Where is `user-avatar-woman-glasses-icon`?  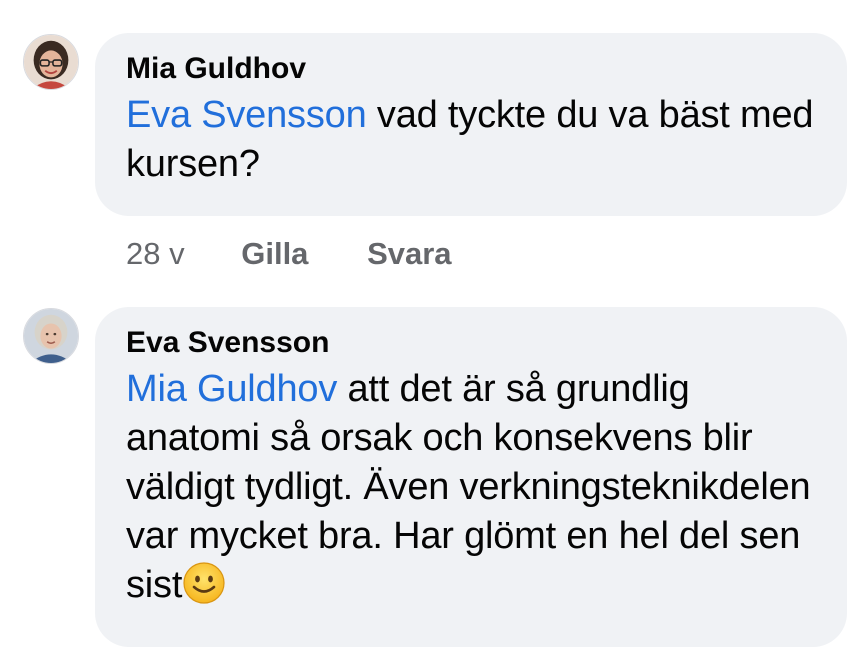 user-avatar-woman-glasses-icon is located at coordinates (51, 62).